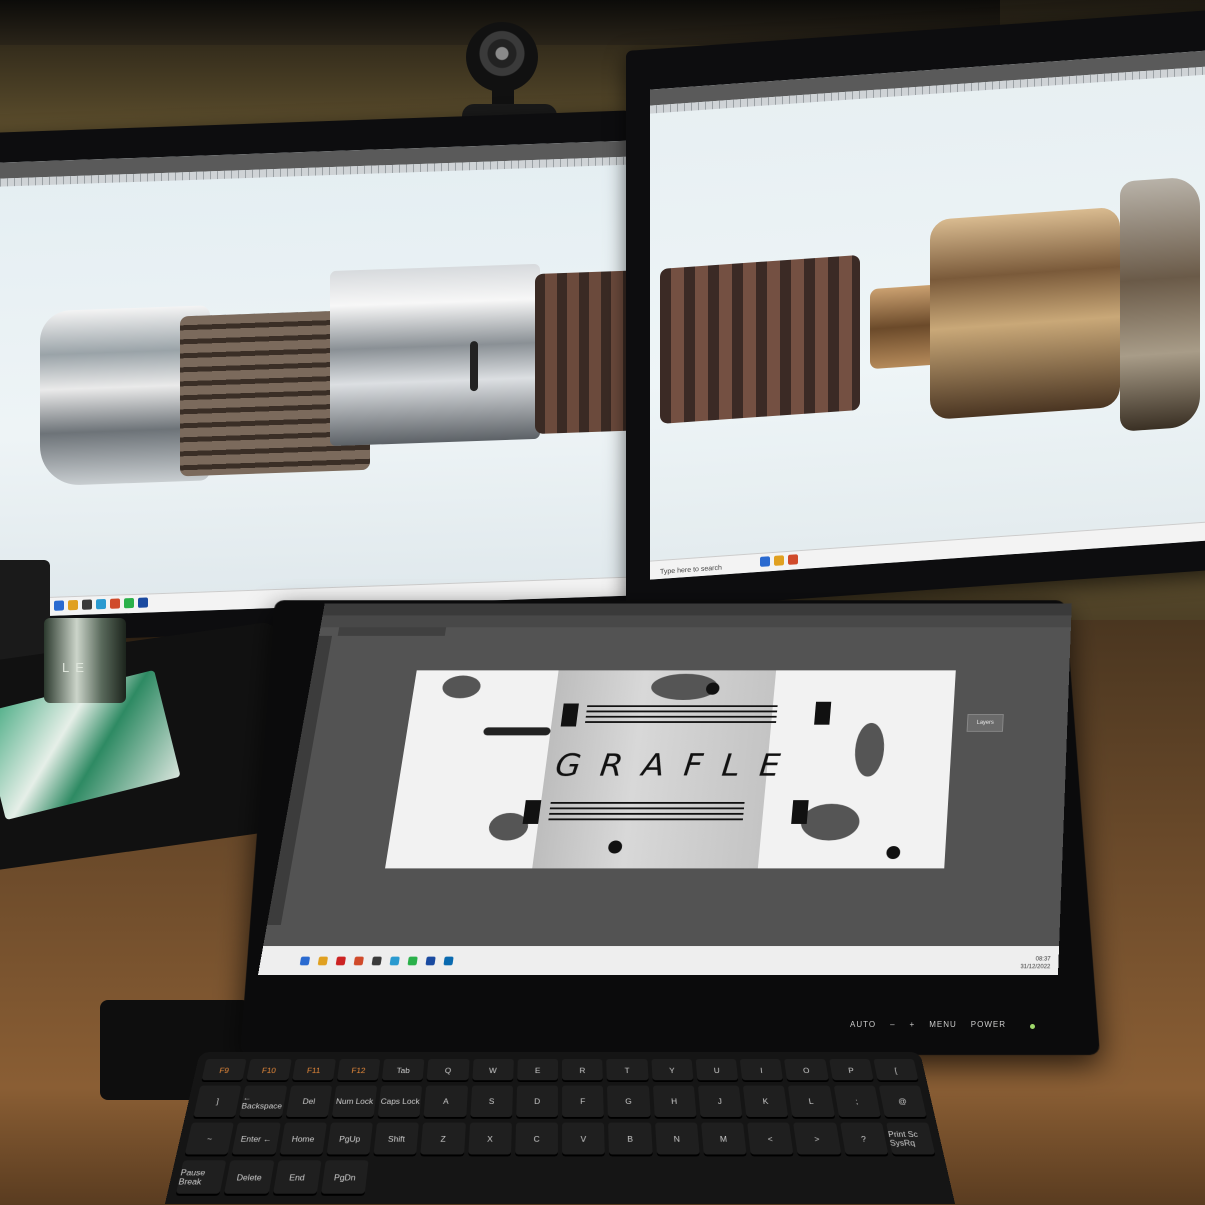 The width and height of the screenshot is (1205, 1205). I want to click on key: Delete, so click(249, 1178).